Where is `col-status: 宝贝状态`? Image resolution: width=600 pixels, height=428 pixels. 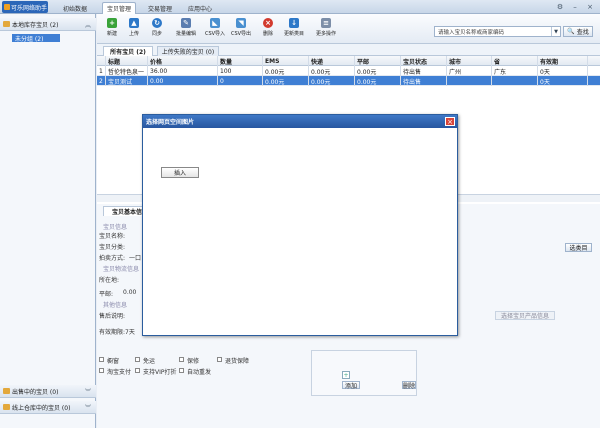 col-status: 宝贝状态 is located at coordinates (424, 61).